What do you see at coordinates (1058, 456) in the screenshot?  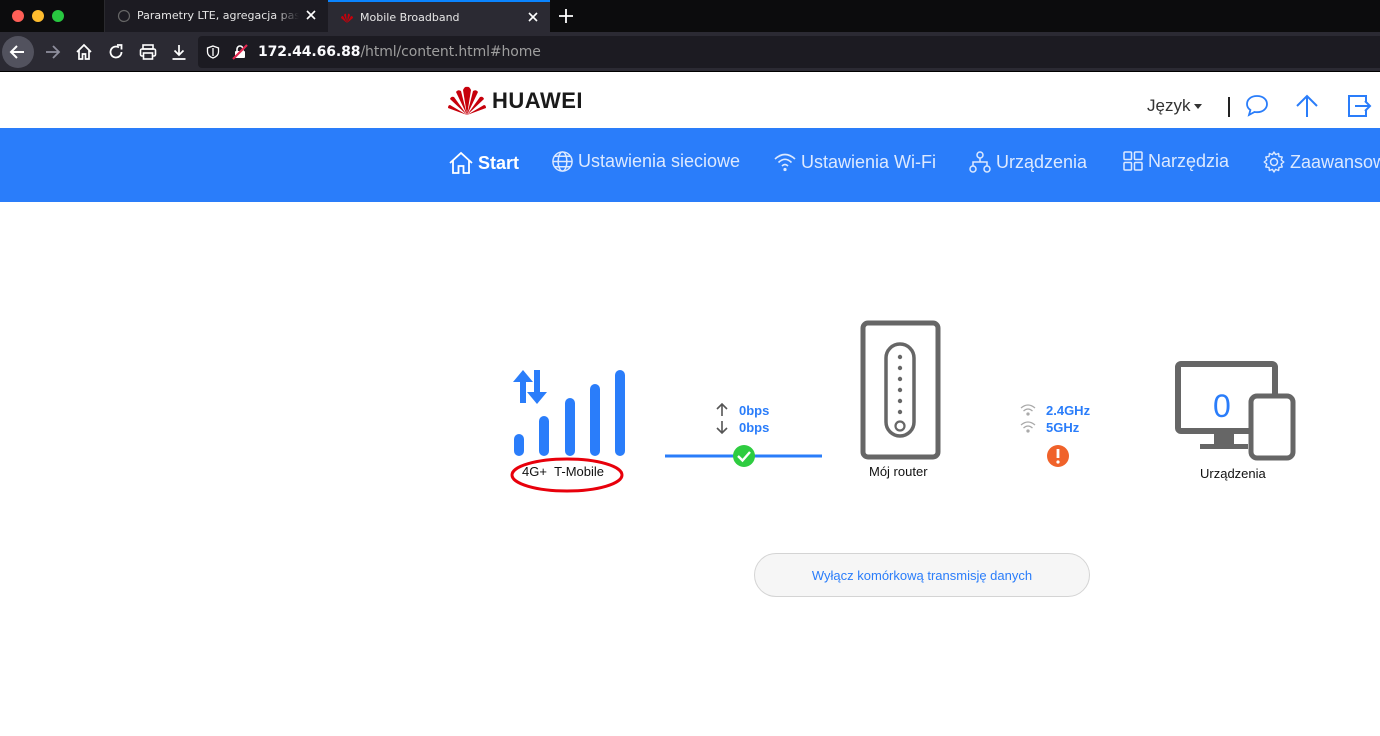 I see `wifi-warning-icon` at bounding box center [1058, 456].